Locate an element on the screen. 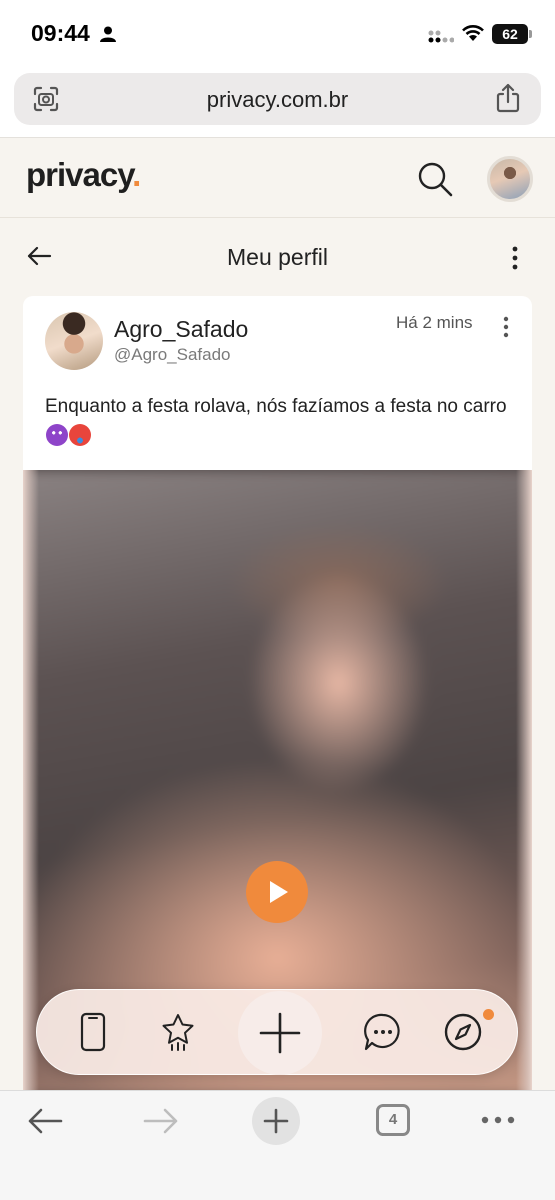  more-icon is located at coordinates (498, 1120).